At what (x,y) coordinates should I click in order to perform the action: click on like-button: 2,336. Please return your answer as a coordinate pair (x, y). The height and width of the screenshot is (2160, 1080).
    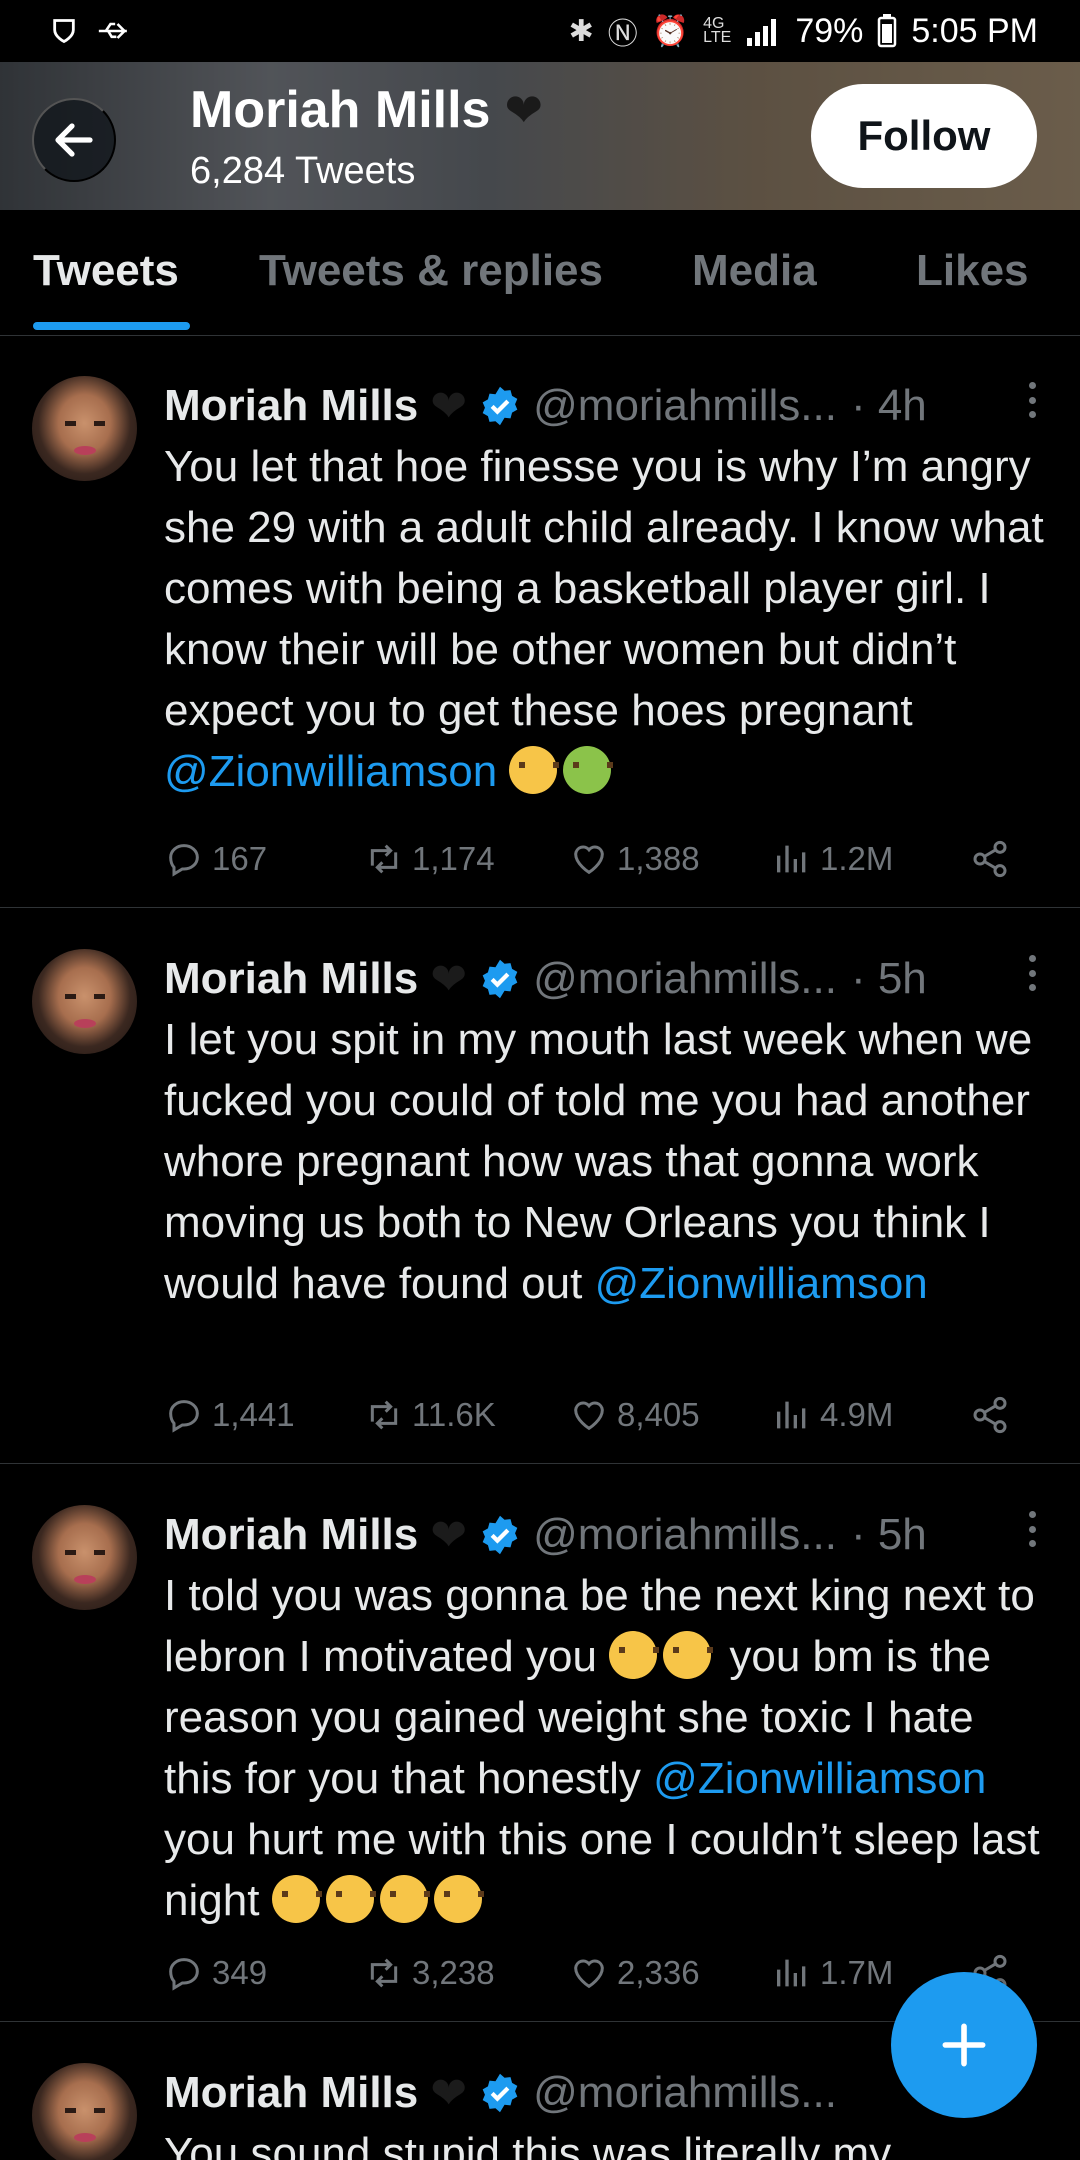
    Looking at the image, I should click on (634, 1973).